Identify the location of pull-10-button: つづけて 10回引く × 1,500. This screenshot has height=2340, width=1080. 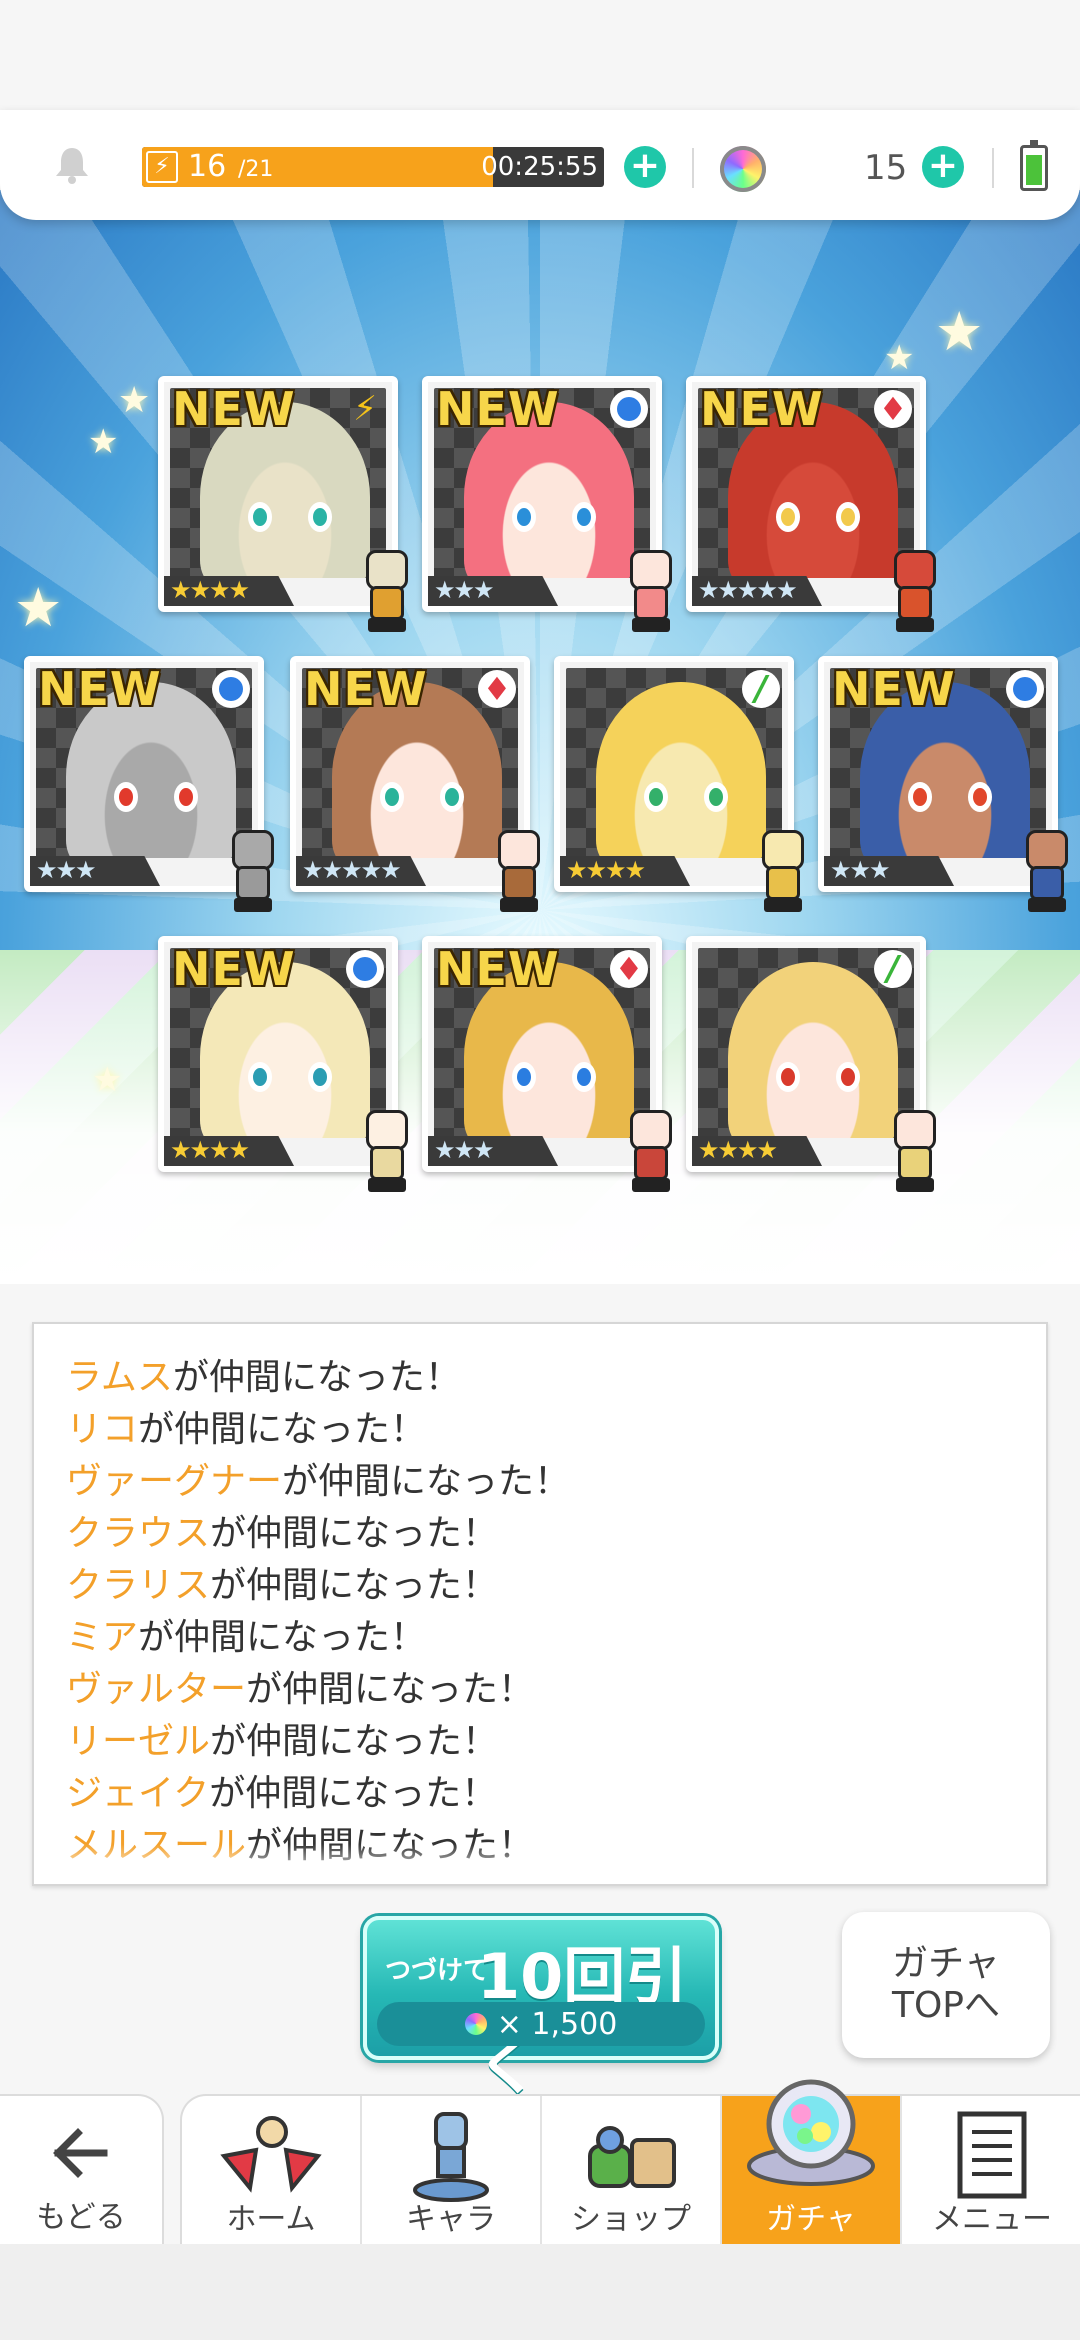
(541, 2009).